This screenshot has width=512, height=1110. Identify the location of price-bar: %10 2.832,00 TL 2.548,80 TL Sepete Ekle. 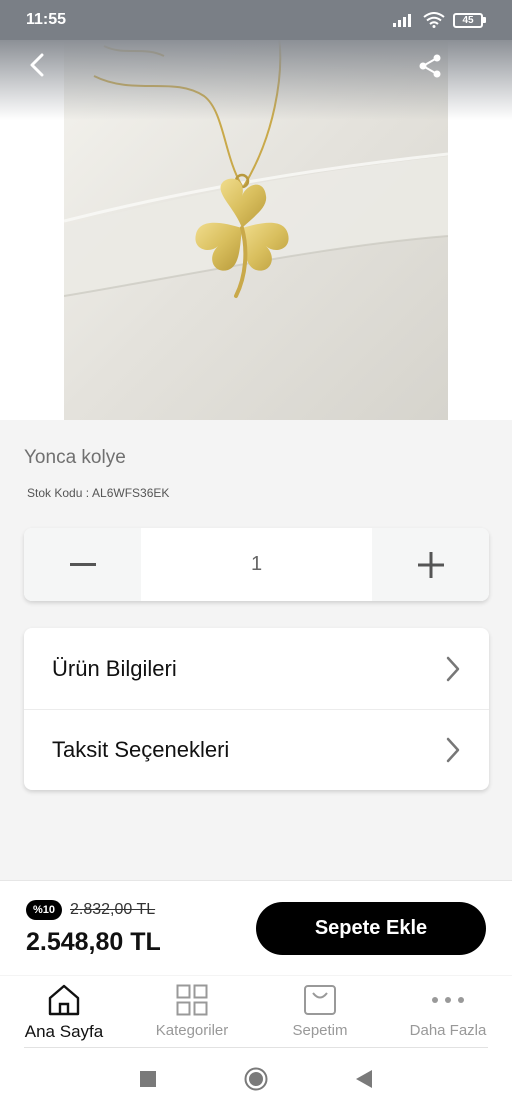
(256, 927).